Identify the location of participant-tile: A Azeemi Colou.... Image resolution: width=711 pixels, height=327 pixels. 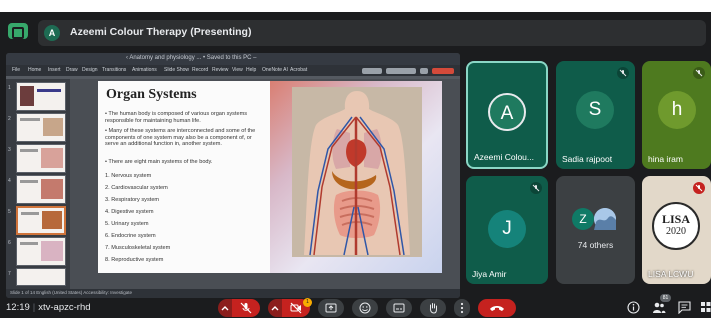
(507, 115).